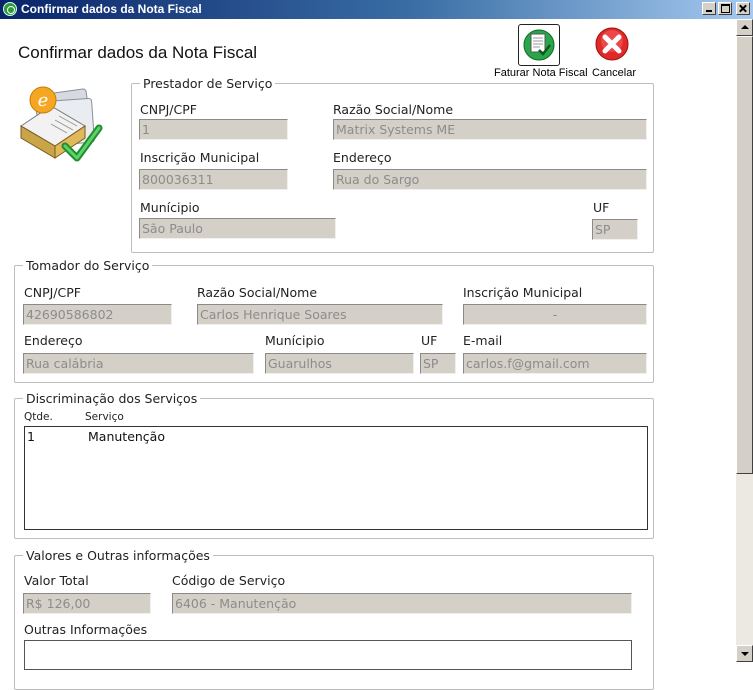 The image size is (753, 690). I want to click on prestador-endereco-label: Endereço, so click(362, 157).